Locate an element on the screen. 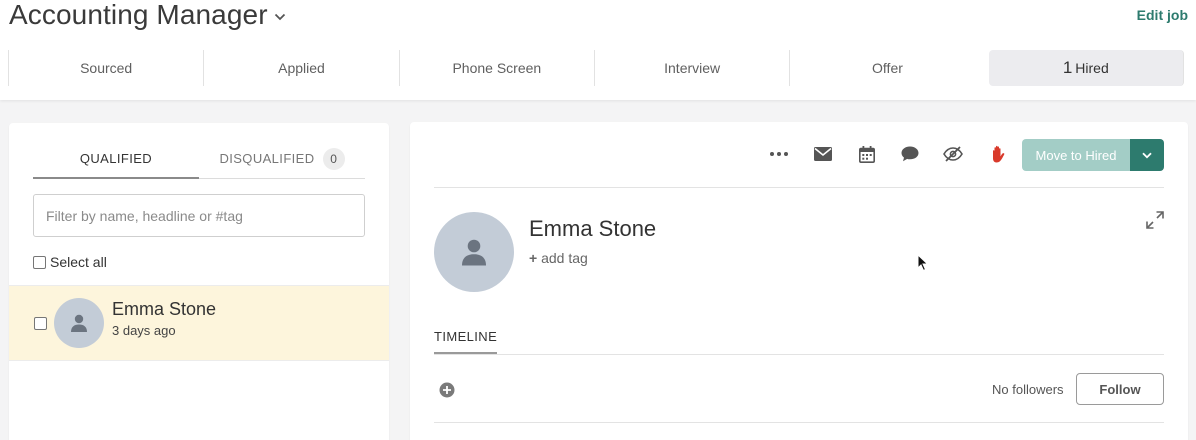  select-all-label: Select all is located at coordinates (78, 262).